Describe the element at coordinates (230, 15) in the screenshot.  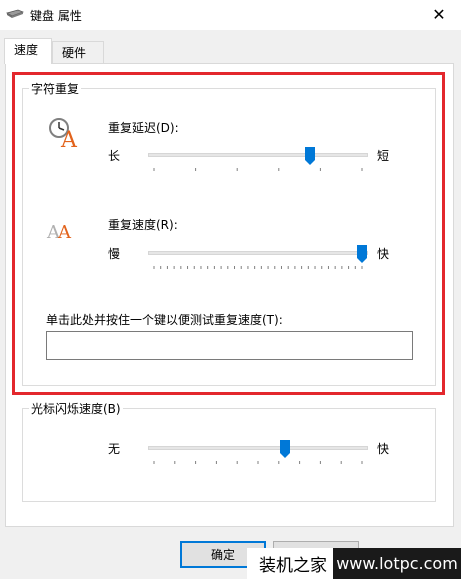
I see `title-bar: 键盘 属性 ✕` at that location.